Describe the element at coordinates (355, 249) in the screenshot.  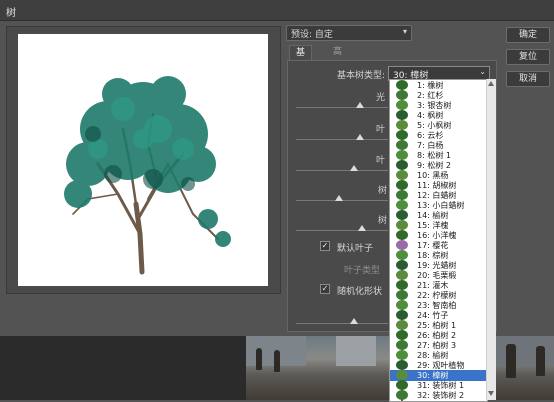
I see `default-leaves-label: 默认叶子` at that location.